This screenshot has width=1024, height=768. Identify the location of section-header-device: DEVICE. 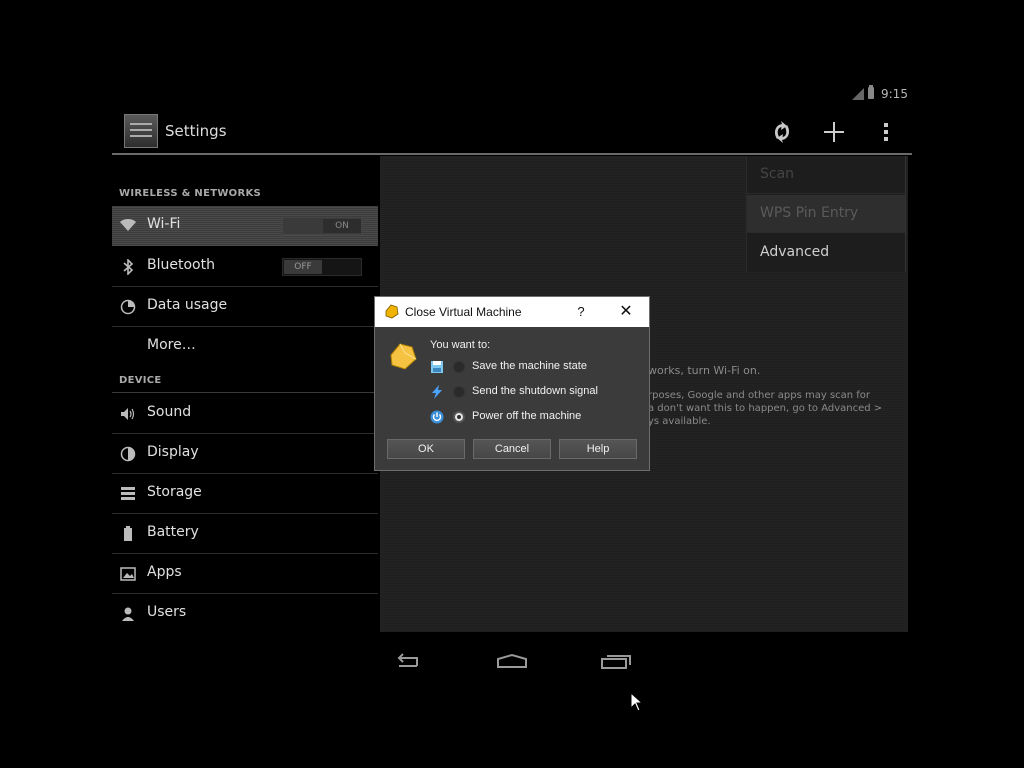
(140, 380).